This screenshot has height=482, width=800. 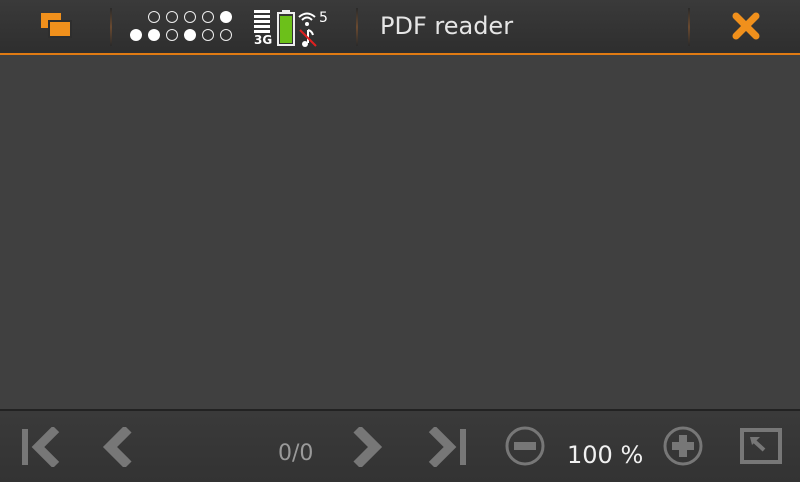 I want to click on last-page-icon, so click(x=448, y=447).